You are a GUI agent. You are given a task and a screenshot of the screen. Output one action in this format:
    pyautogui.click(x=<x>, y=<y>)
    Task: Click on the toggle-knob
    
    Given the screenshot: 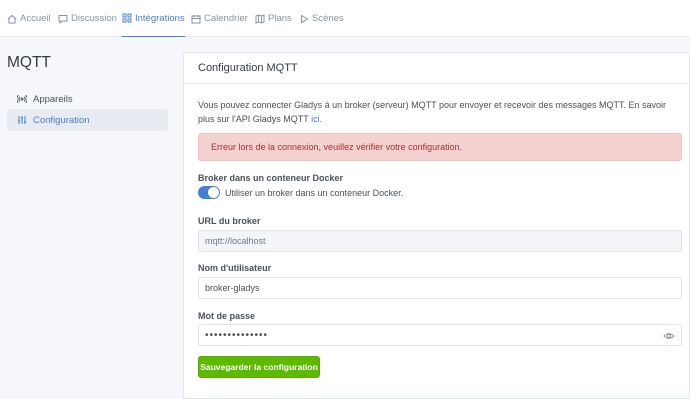 What is the action you would take?
    pyautogui.click(x=213, y=192)
    